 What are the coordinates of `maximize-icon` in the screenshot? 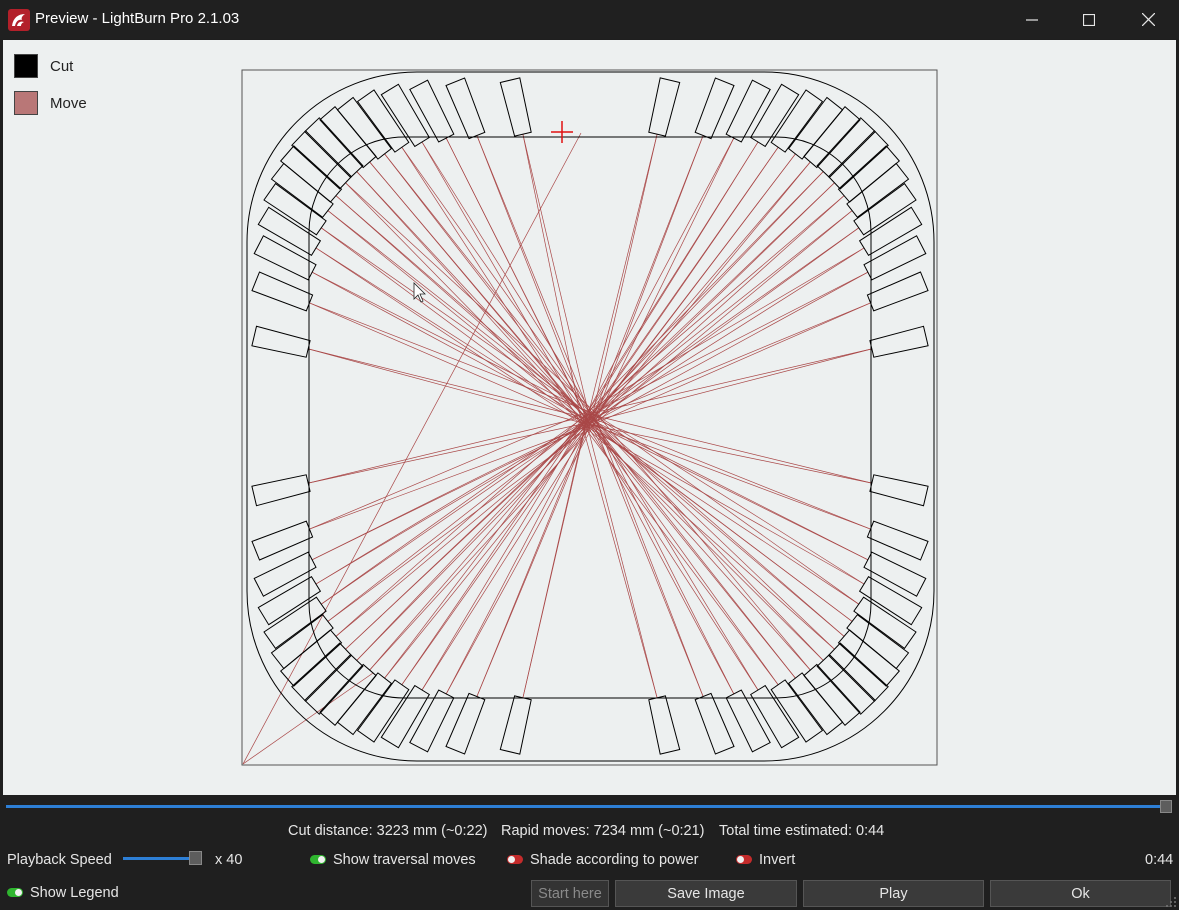 It's located at (1089, 19).